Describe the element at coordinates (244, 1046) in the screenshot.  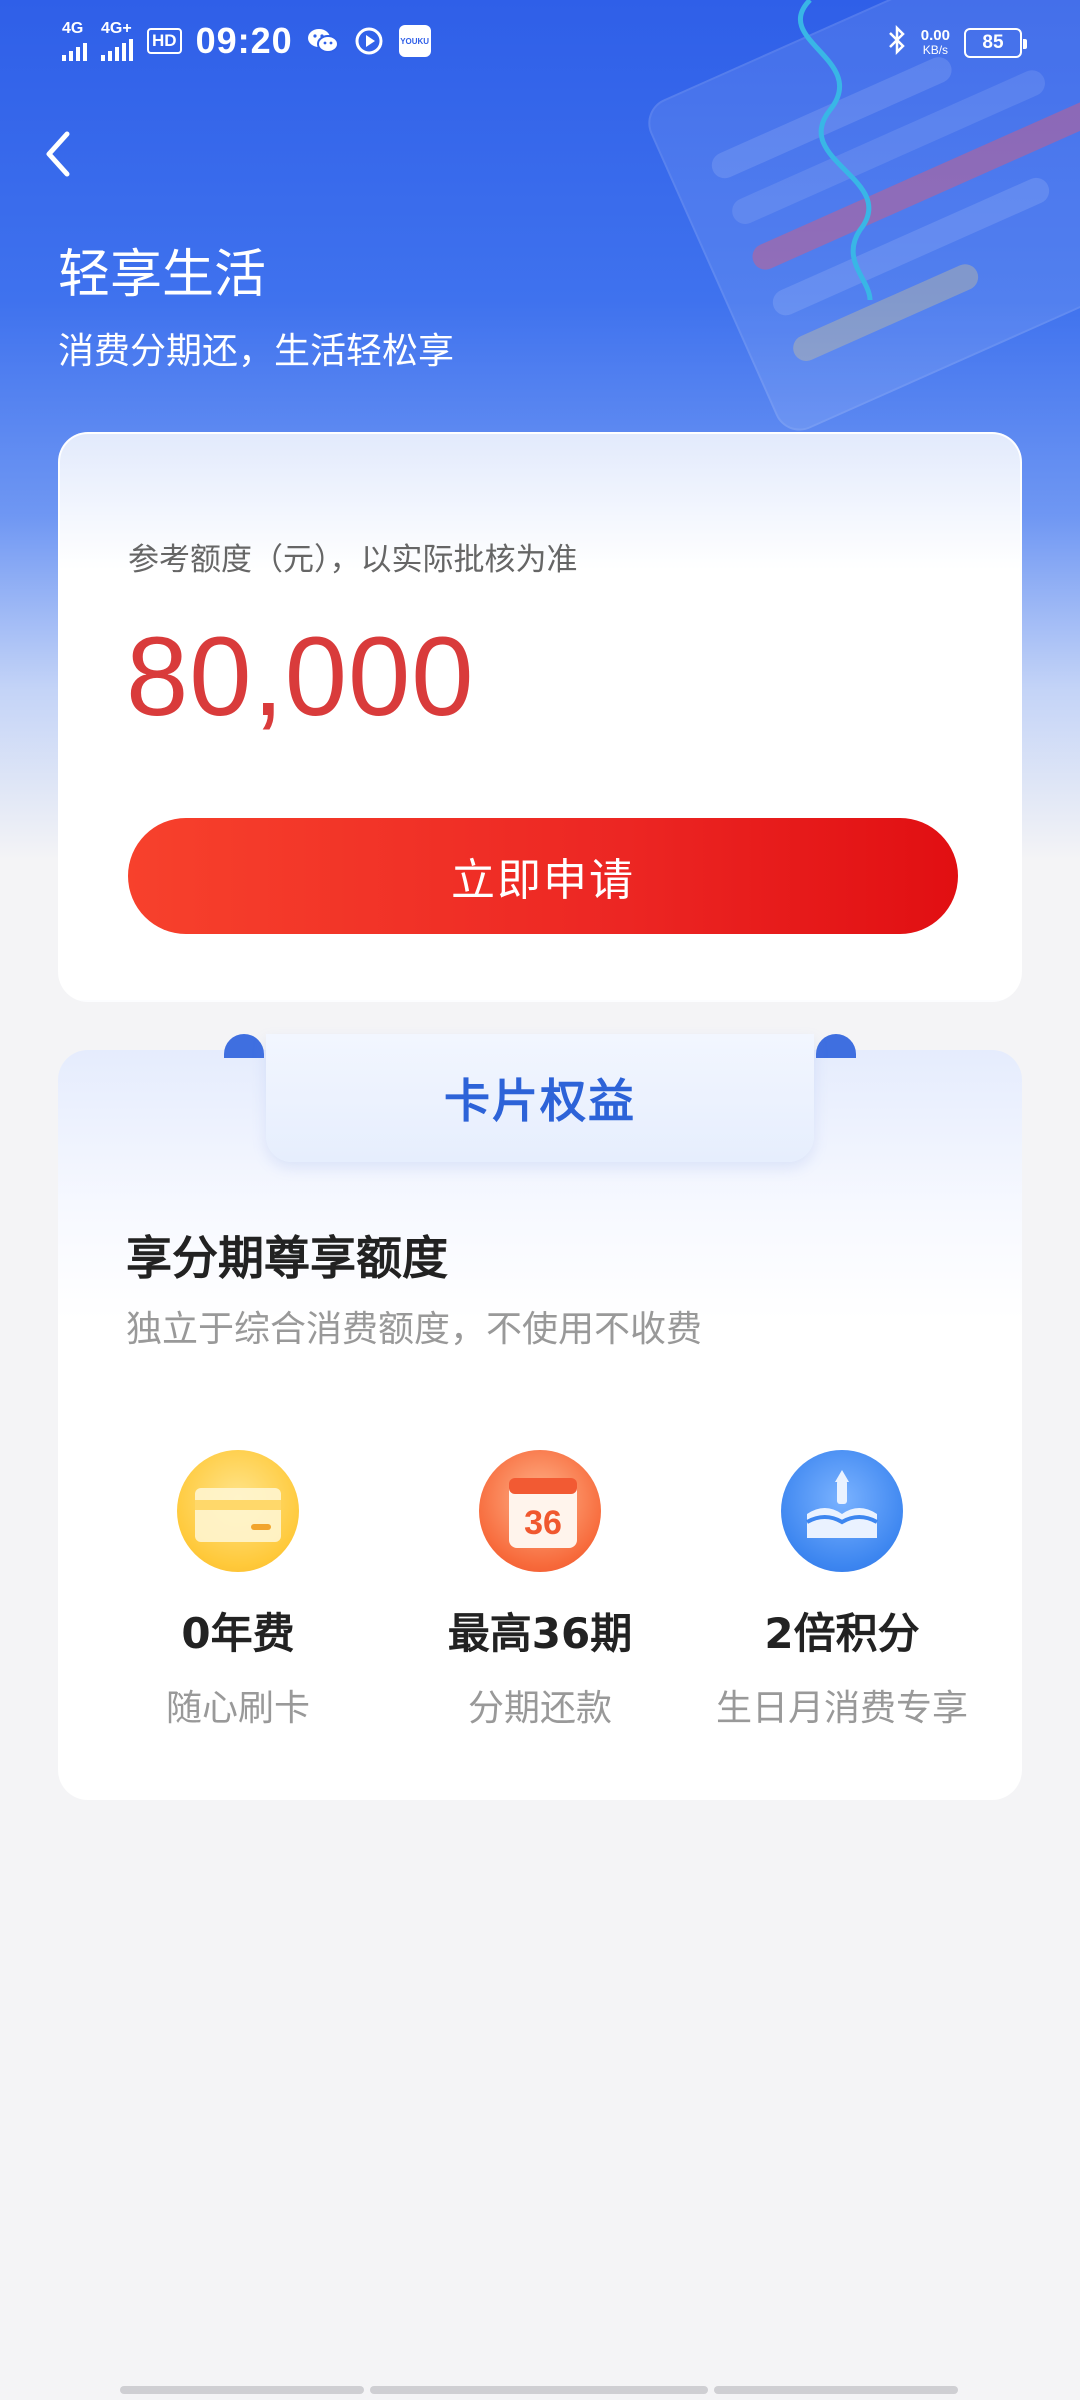
I see `tab-ornament-left` at that location.